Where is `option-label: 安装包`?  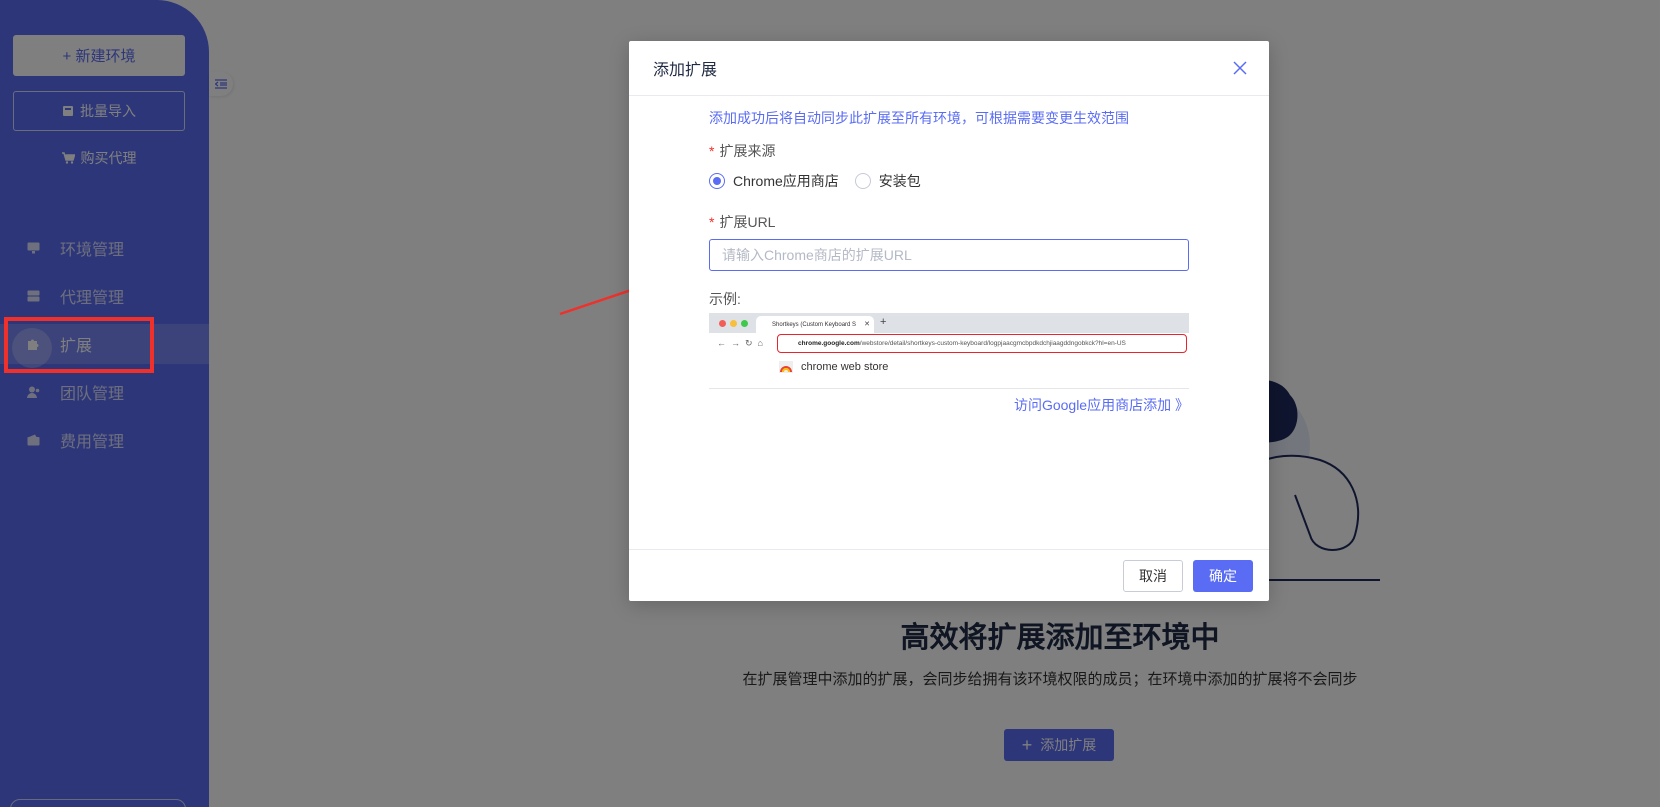 option-label: 安装包 is located at coordinates (899, 181).